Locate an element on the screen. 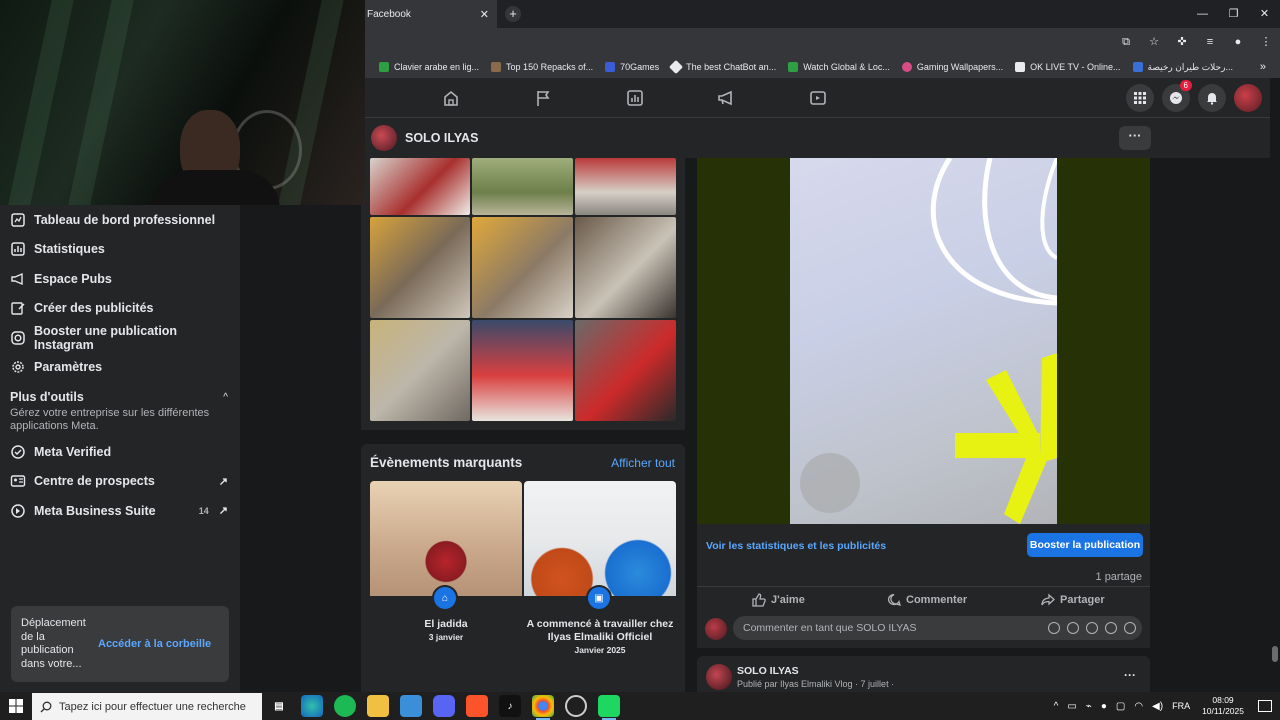 The width and height of the screenshot is (1280, 720). browser-menu-icon: ⋮ is located at coordinates (1266, 42).